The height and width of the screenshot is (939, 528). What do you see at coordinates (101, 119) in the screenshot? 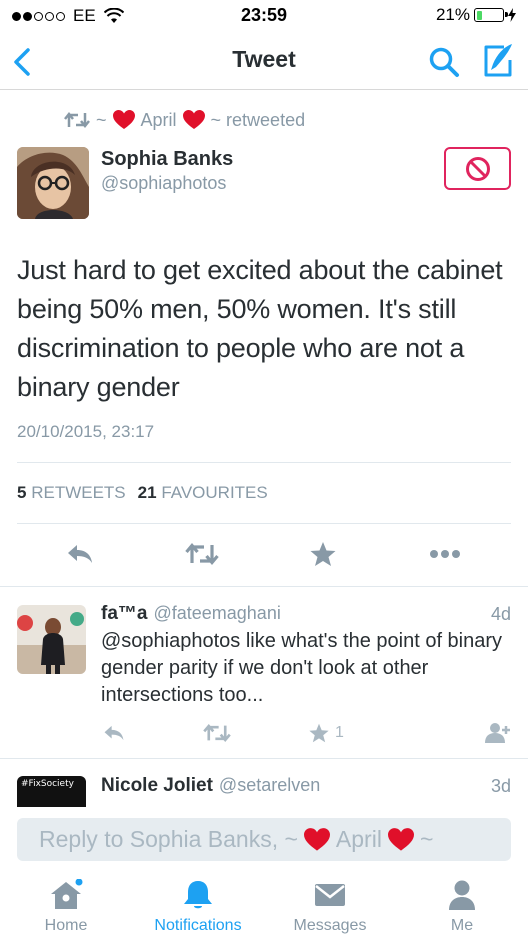
I see `retweeter-prefix: ~` at bounding box center [101, 119].